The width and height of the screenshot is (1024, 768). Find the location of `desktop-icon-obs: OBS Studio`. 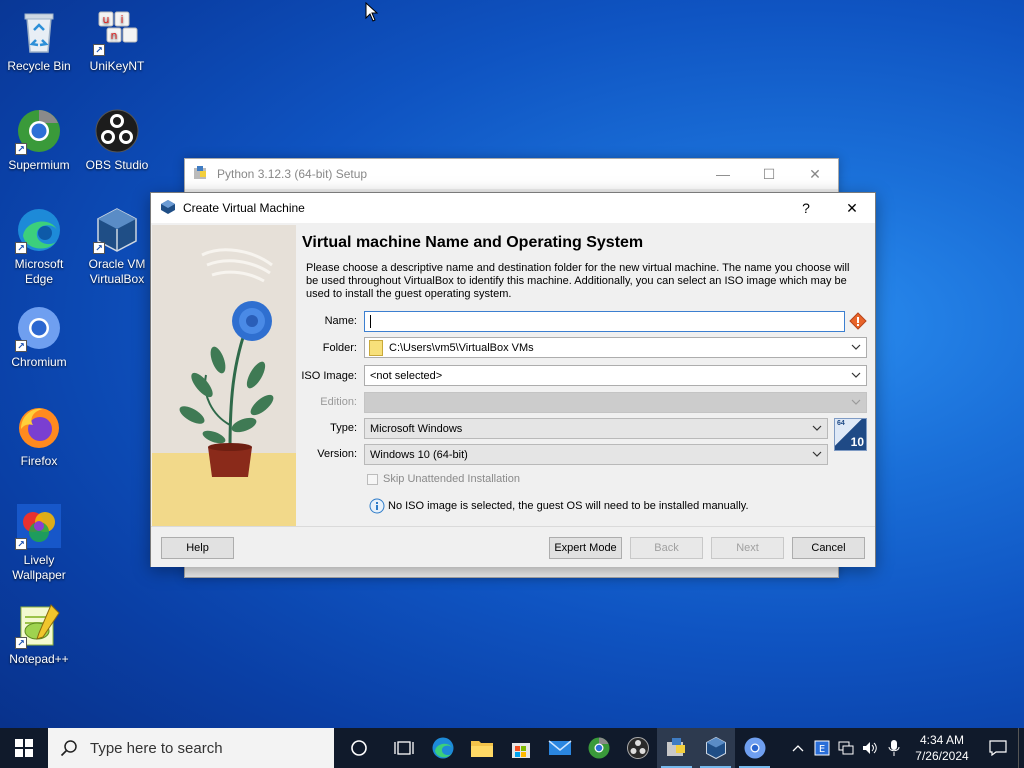

desktop-icon-obs: OBS Studio is located at coordinates (117, 152).